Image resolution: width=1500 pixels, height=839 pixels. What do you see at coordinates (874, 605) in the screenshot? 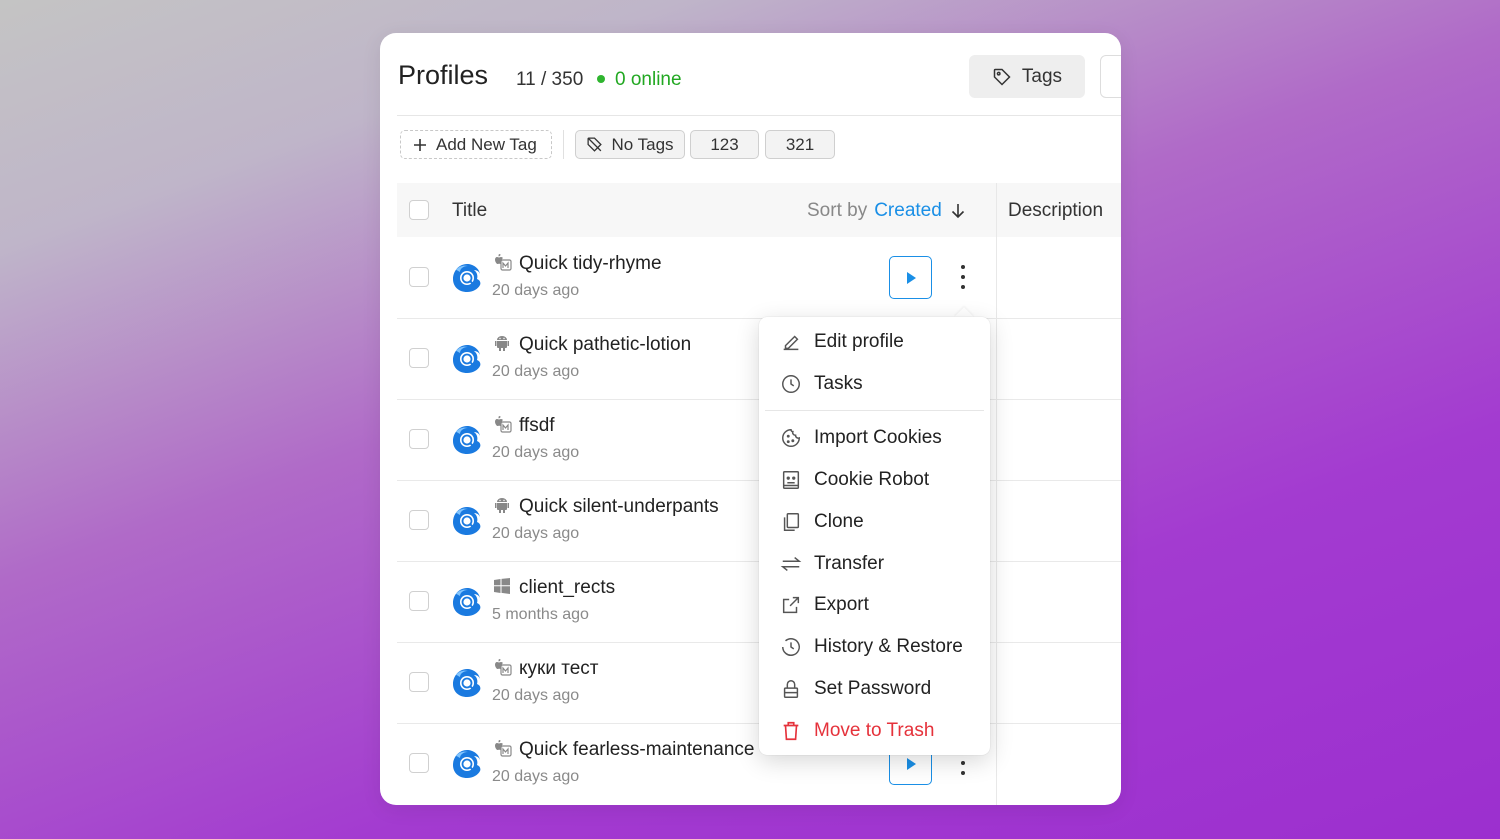
I see `menu-item-export: Export` at bounding box center [874, 605].